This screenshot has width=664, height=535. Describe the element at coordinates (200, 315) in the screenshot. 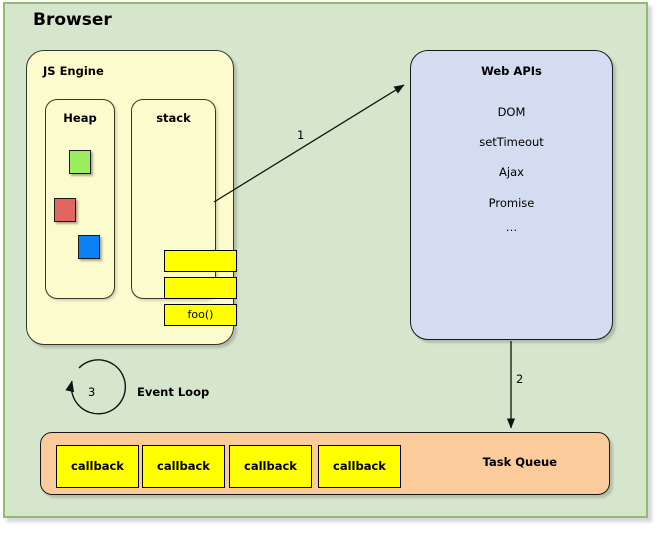

I see `stack-frame-foo: foo()` at that location.